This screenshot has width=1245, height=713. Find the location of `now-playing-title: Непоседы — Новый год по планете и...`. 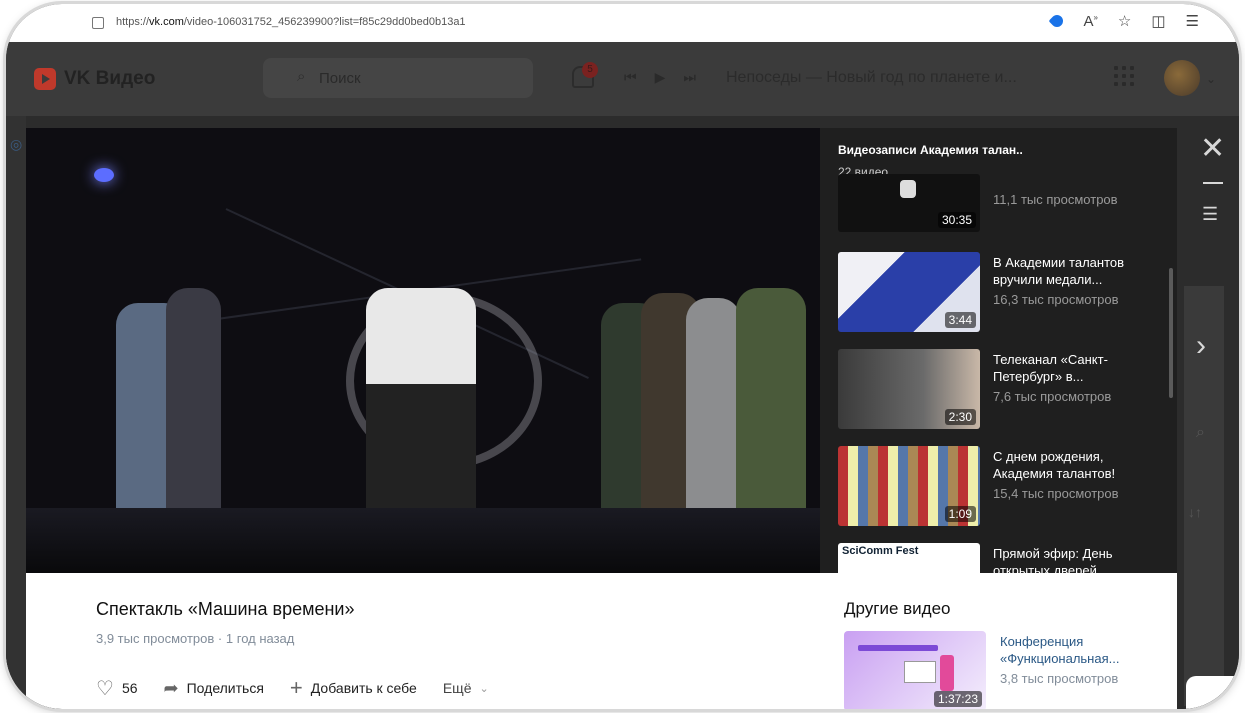

now-playing-title: Непоседы — Новый год по планете и... is located at coordinates (871, 78).